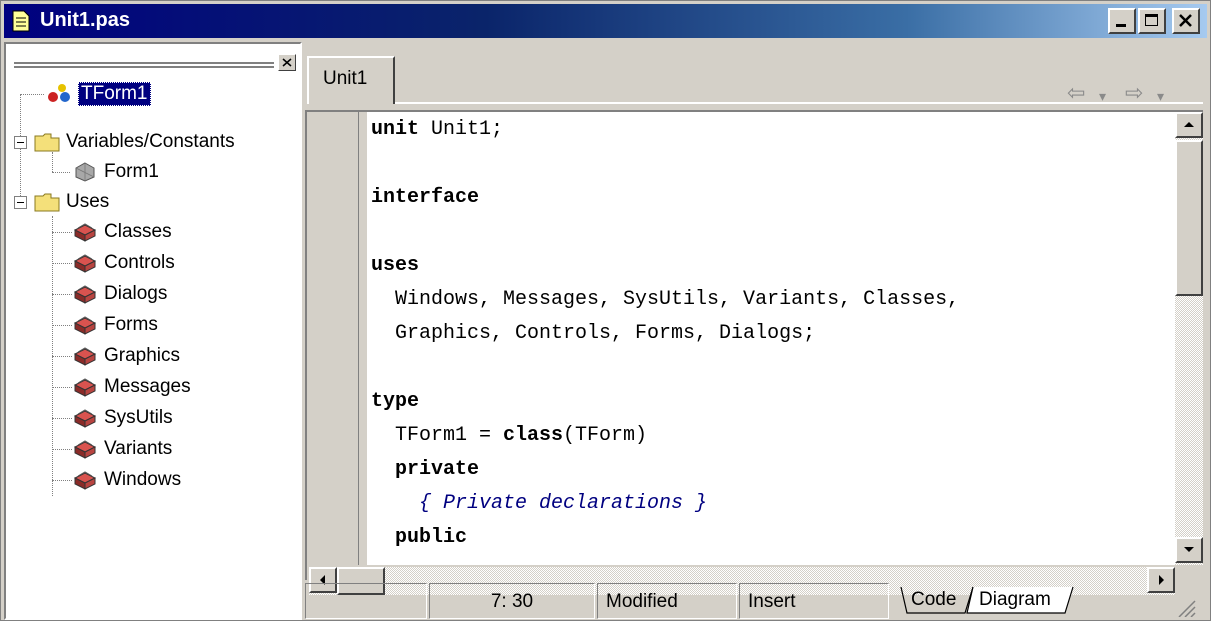  I want to click on keyword: uses, so click(395, 265).